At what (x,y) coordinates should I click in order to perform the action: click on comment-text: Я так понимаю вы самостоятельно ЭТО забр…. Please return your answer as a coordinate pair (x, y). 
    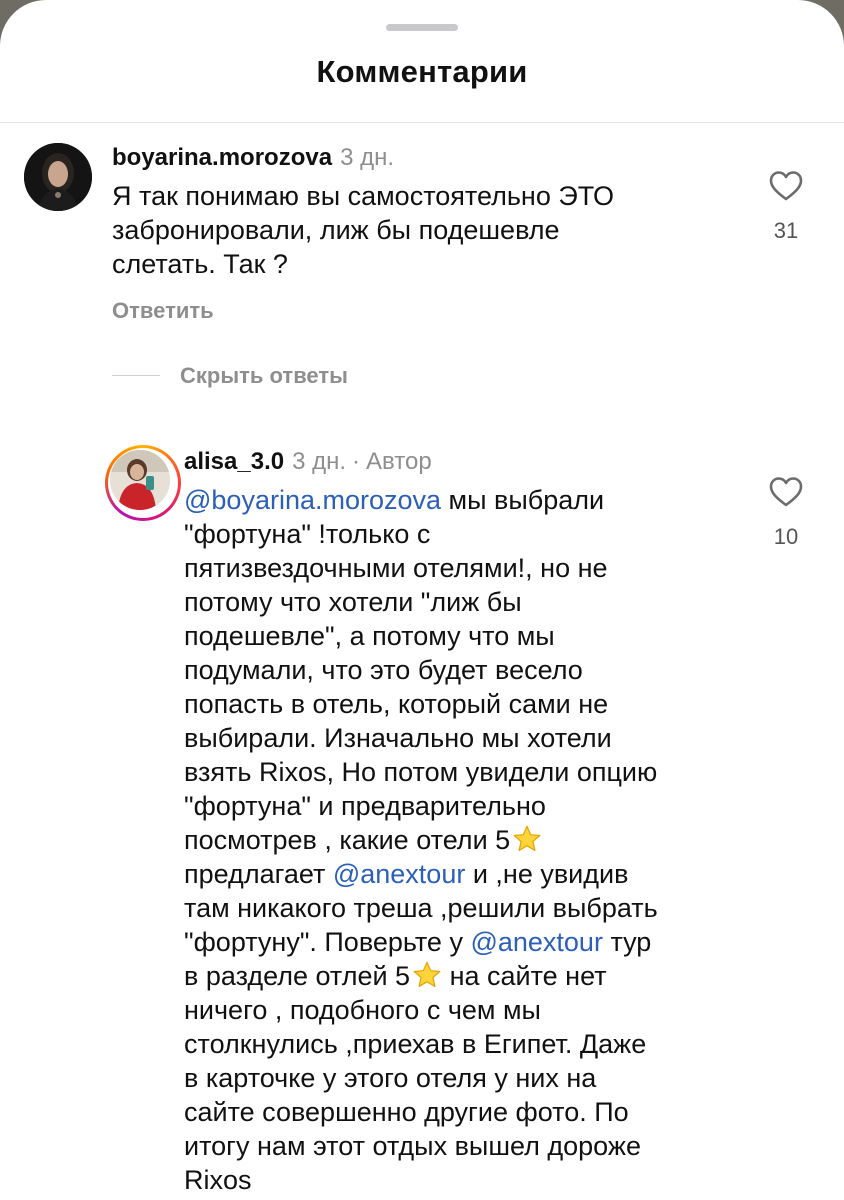
    Looking at the image, I should click on (363, 230).